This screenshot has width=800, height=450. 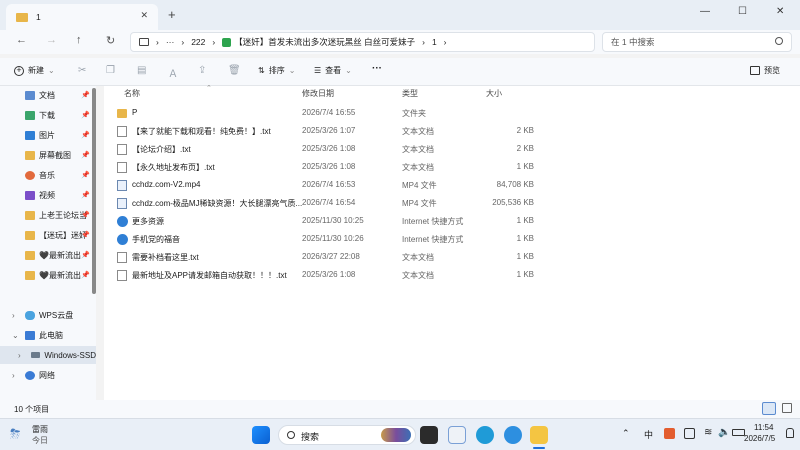 What do you see at coordinates (708, 432) in the screenshot?
I see `wifi-icon: ≋` at bounding box center [708, 432].